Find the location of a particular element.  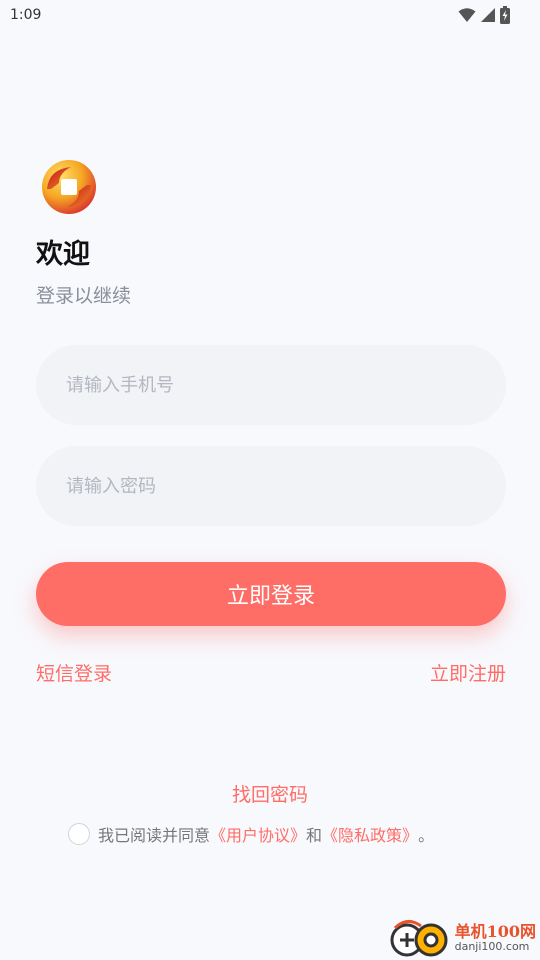

agreement-prefix: 我已阅读并同意 is located at coordinates (154, 835).